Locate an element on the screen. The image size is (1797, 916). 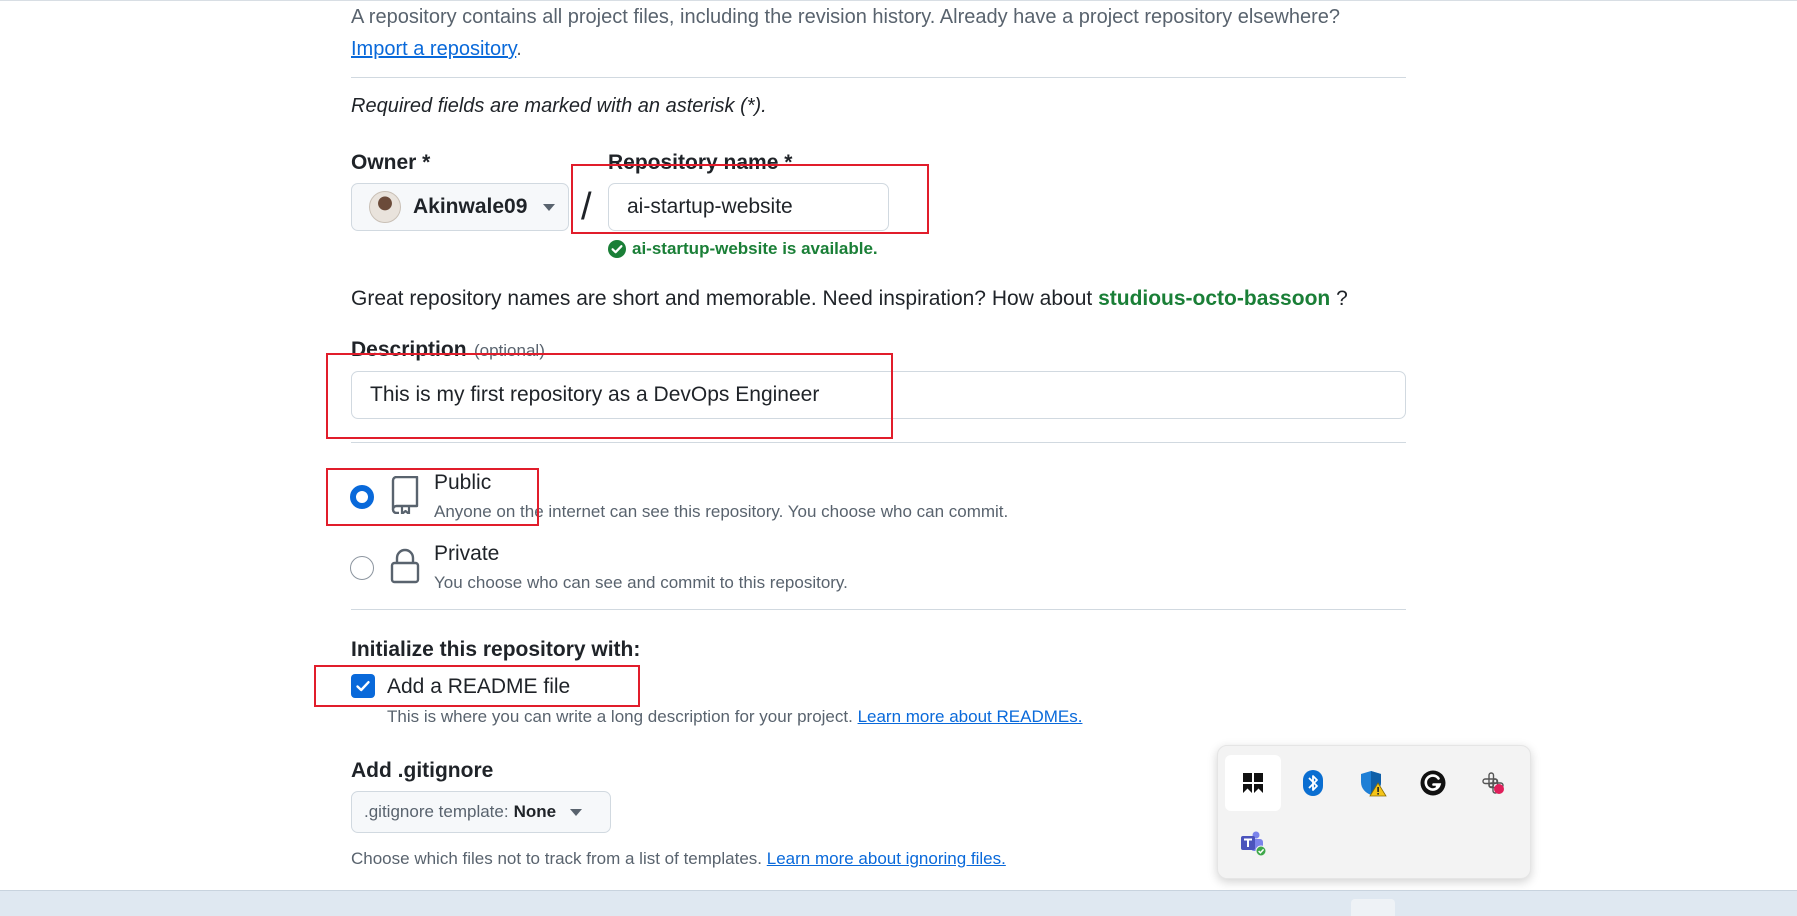
description-label: Description is located at coordinates (409, 349).